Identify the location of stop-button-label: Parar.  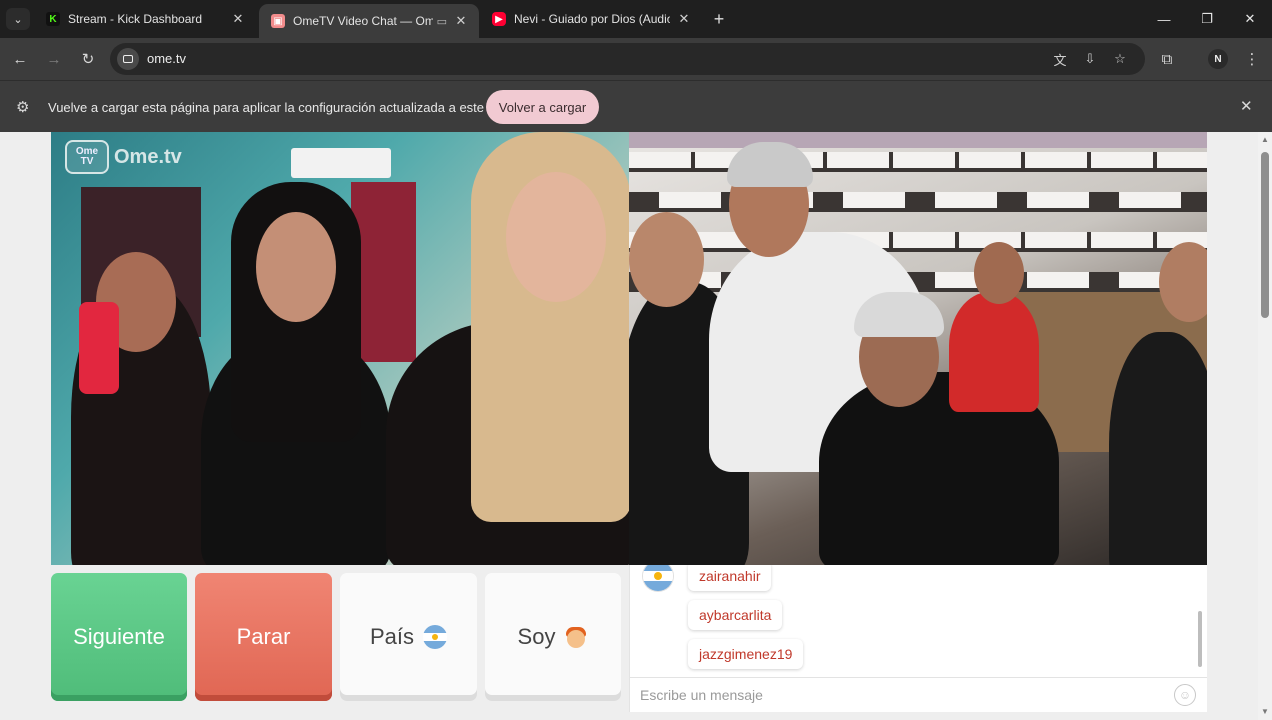
(263, 636).